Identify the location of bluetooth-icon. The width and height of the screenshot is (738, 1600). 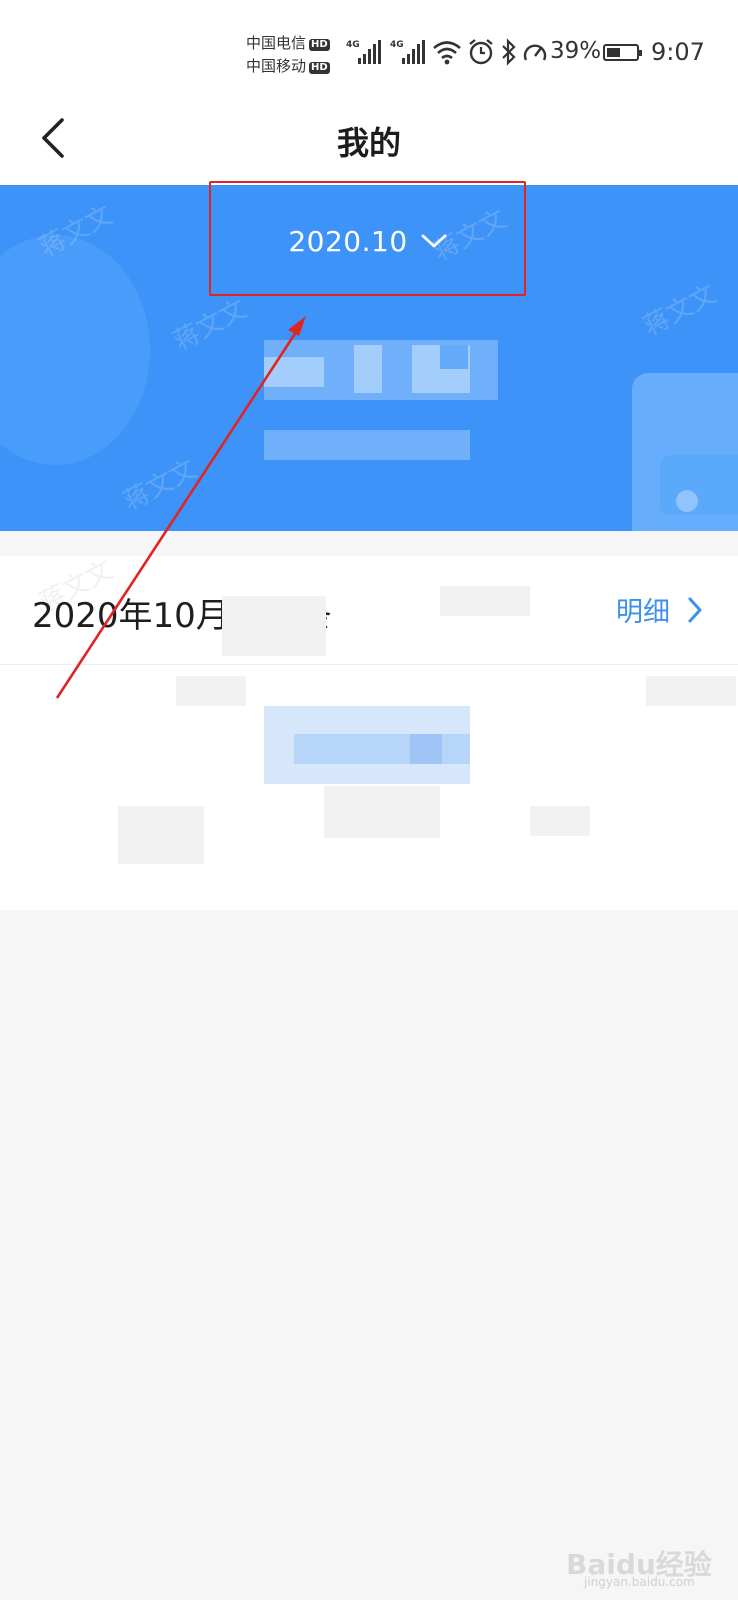
(509, 52).